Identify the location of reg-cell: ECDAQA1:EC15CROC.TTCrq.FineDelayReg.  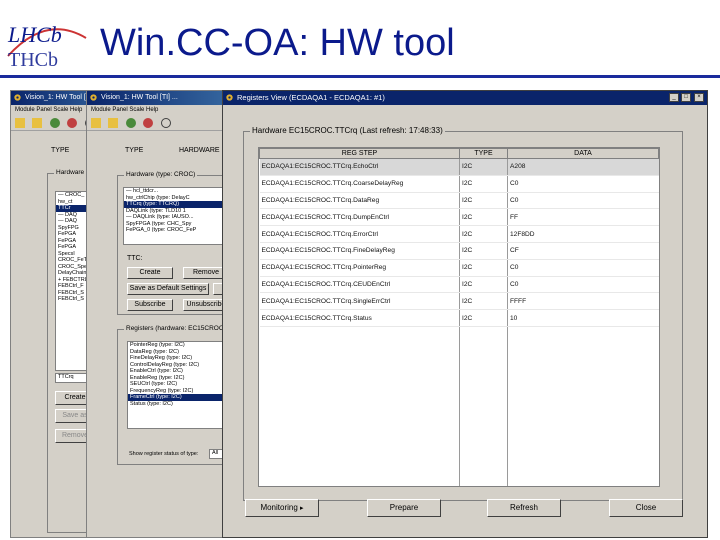
(359, 251).